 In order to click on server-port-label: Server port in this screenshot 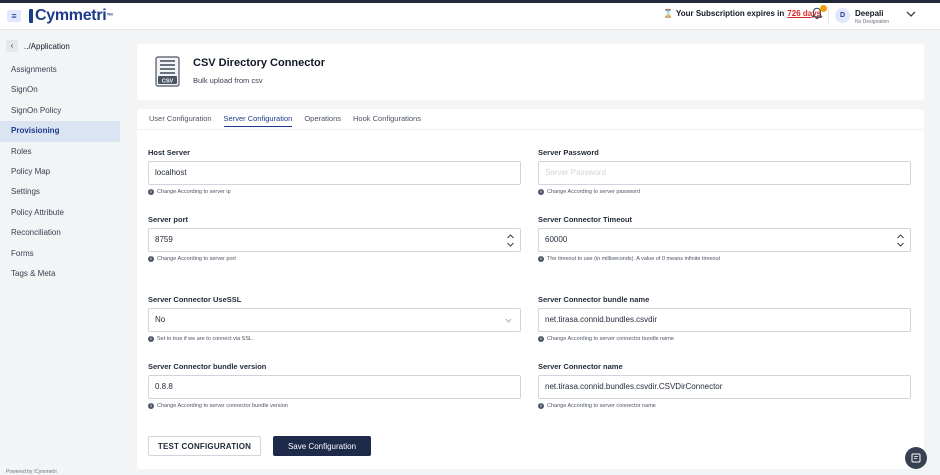, I will do `click(168, 219)`.